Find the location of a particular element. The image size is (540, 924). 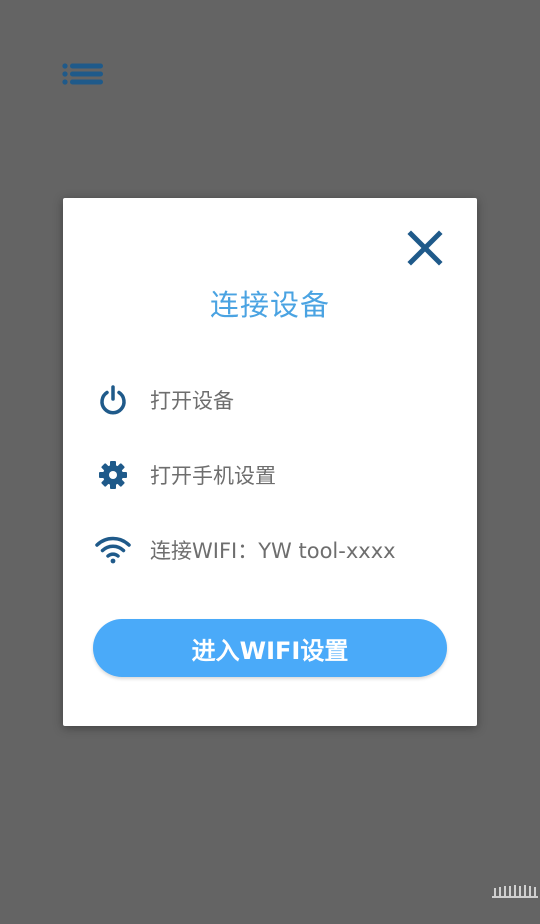

enter-wifi-settings-button: 进入WIFI设置 is located at coordinates (270, 648).